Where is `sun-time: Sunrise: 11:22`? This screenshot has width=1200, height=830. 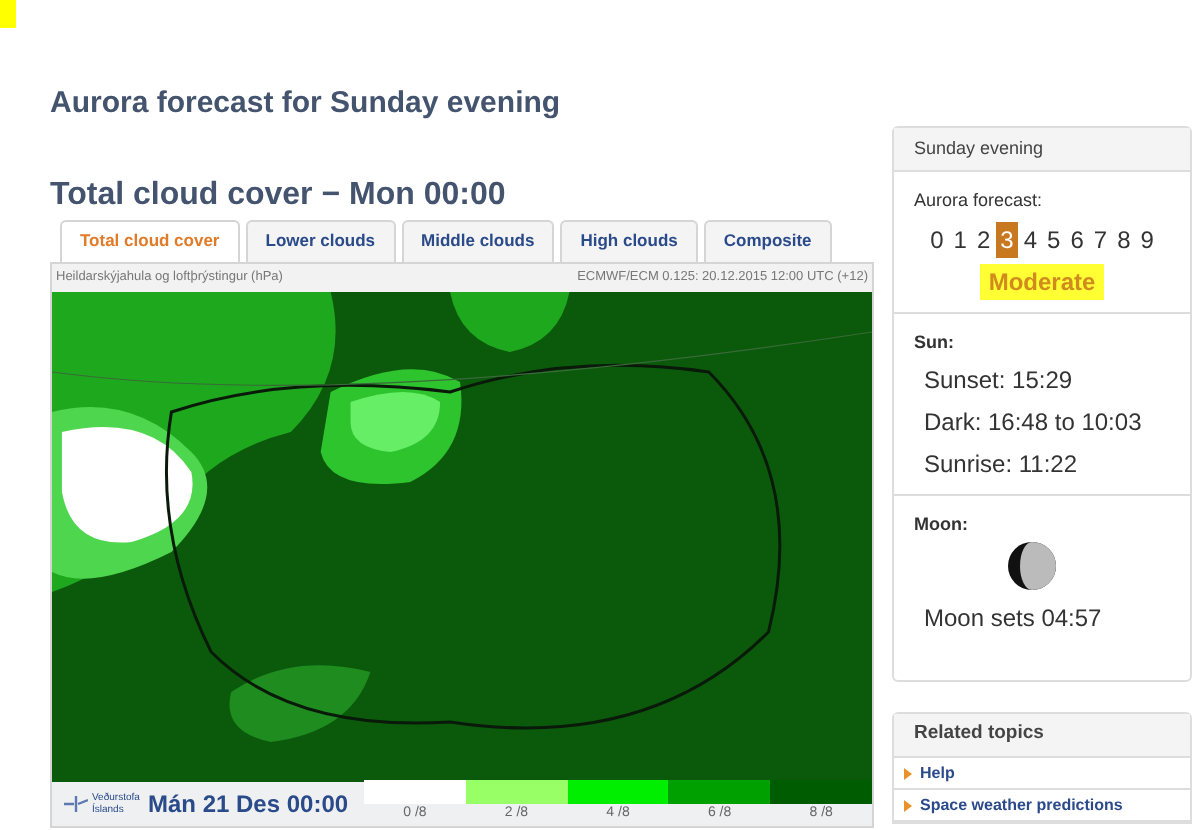 sun-time: Sunrise: 11:22 is located at coordinates (1001, 465).